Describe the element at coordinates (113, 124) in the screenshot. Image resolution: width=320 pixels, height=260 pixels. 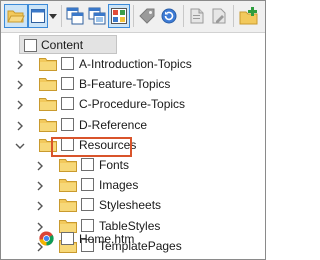
I see `item-label: D-Reference` at that location.